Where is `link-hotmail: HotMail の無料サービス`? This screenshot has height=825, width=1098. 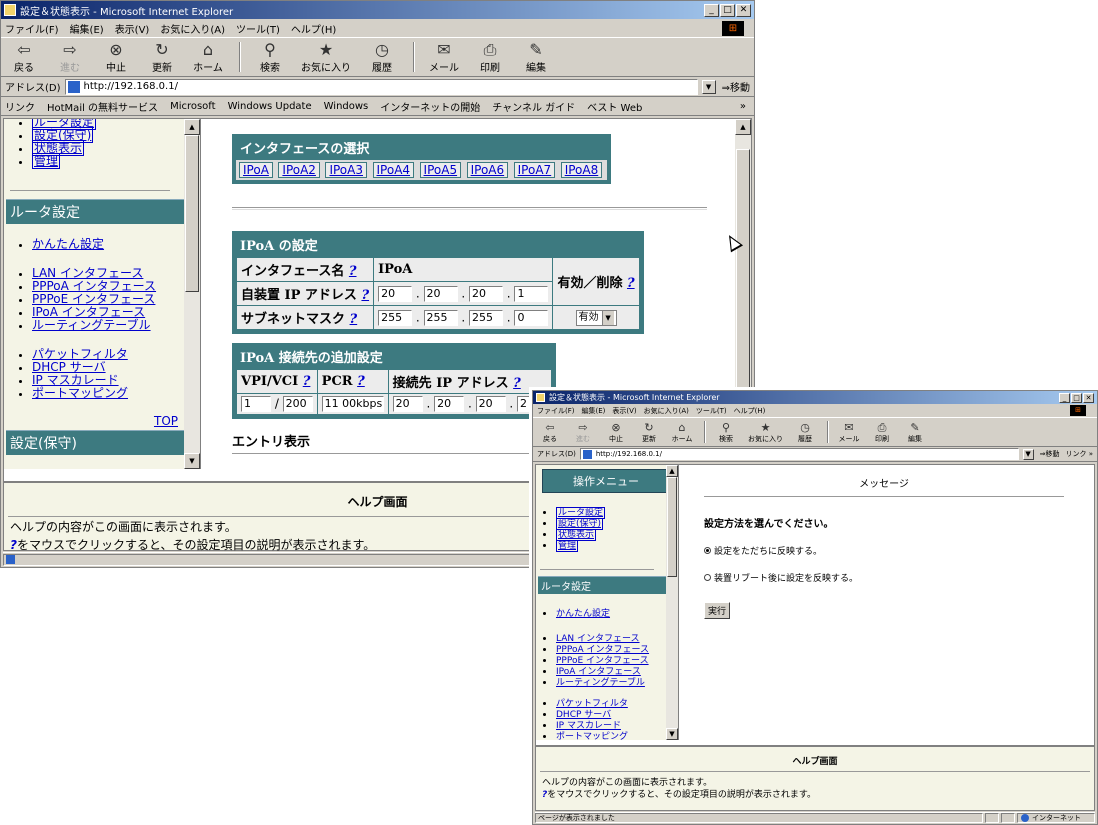 link-hotmail: HotMail の無料サービス is located at coordinates (102, 106).